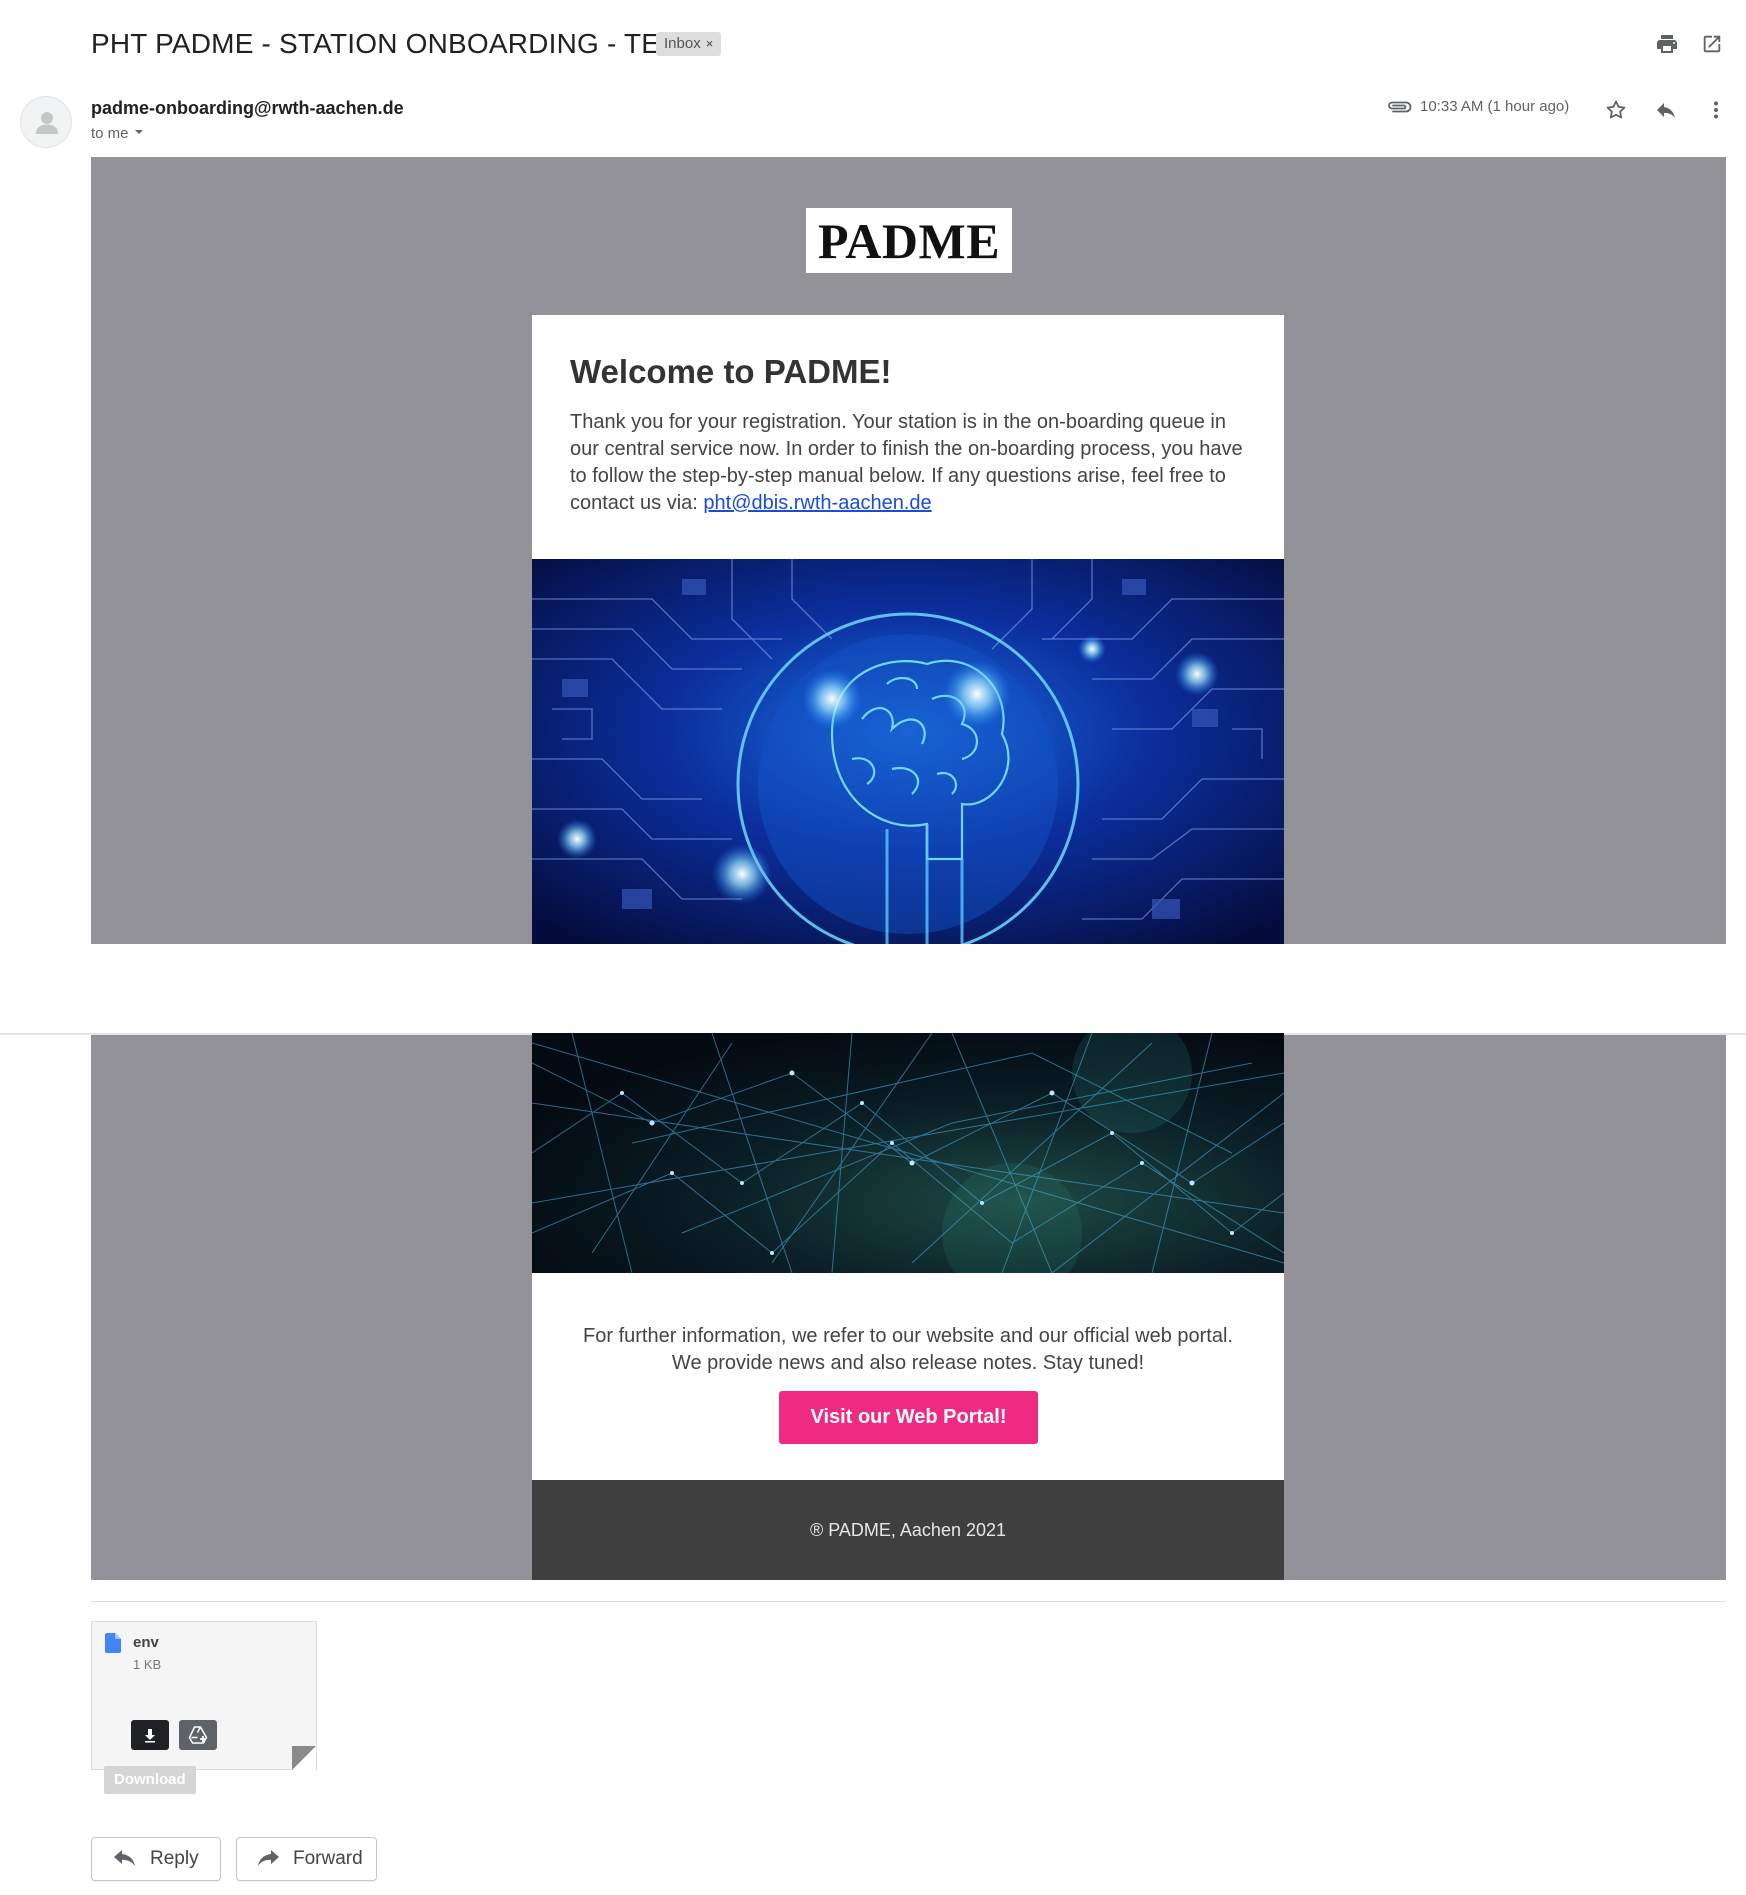 This screenshot has height=1895, width=1746. I want to click on forward-icon, so click(268, 1858).